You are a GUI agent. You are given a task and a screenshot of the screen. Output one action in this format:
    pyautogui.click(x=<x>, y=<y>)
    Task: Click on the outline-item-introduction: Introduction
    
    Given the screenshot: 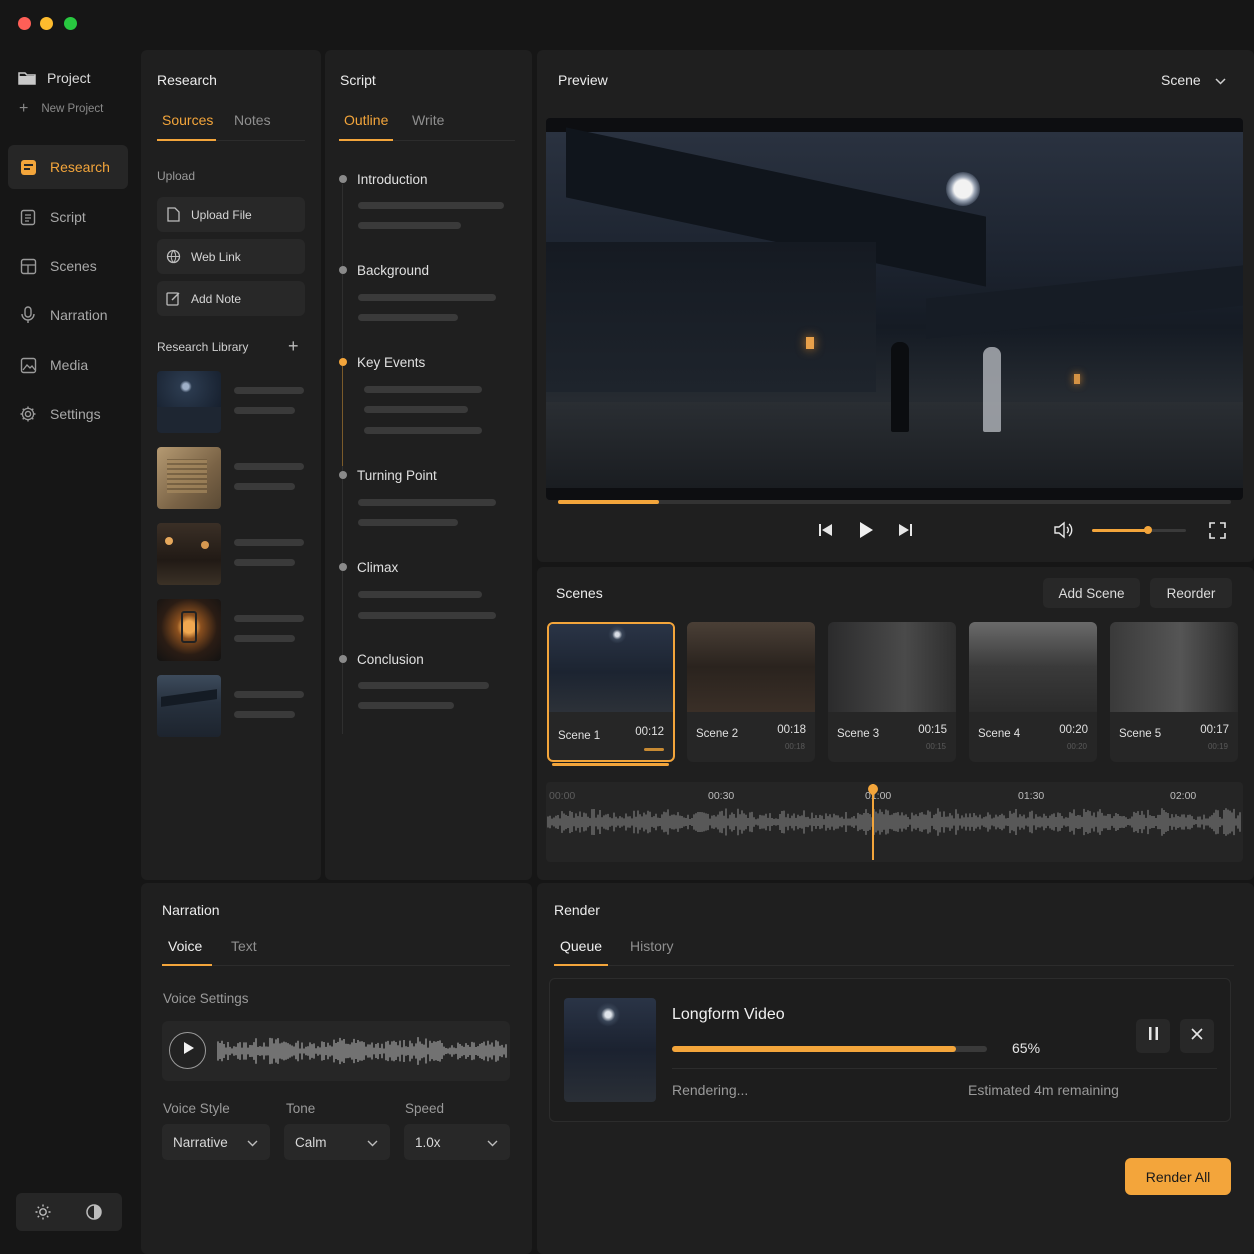 What is the action you would take?
    pyautogui.click(x=392, y=179)
    